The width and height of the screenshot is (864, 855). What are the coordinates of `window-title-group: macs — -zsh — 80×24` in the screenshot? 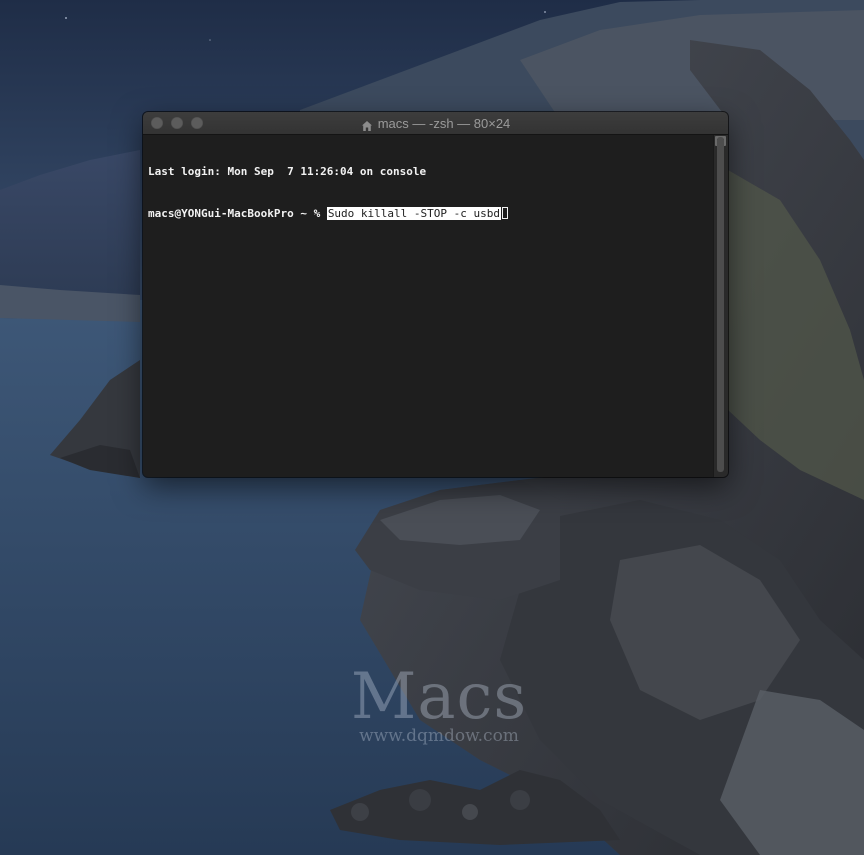 It's located at (435, 123).